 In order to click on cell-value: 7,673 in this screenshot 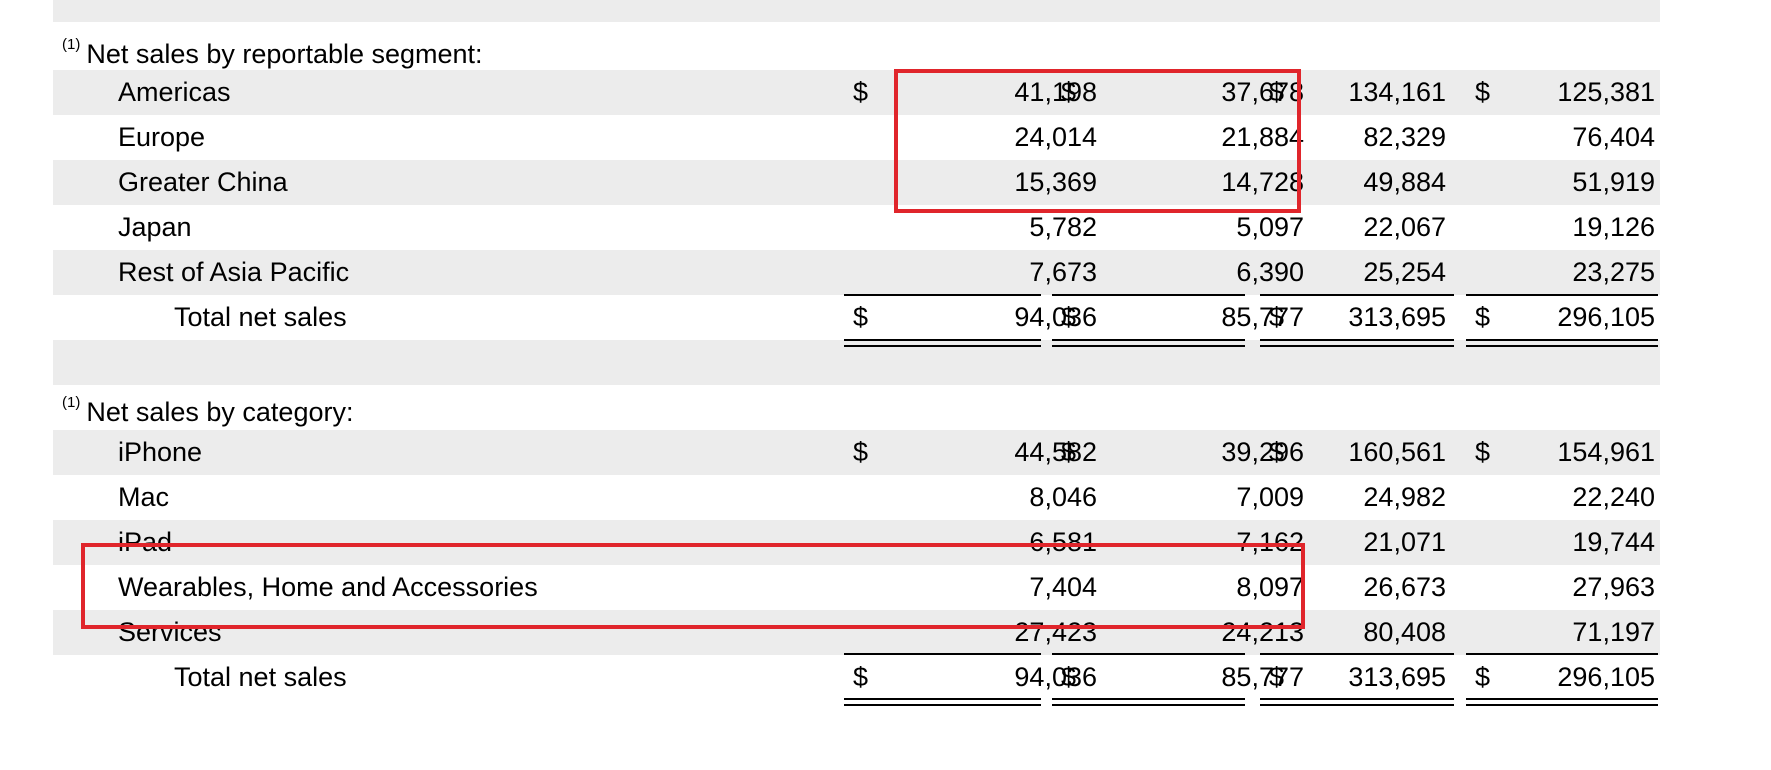, I will do `click(1063, 272)`.